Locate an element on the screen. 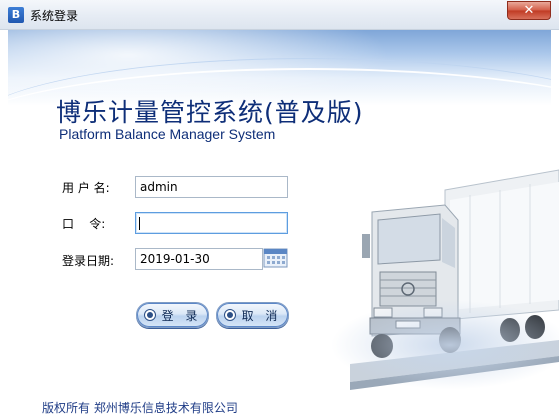 Image resolution: width=559 pixels, height=414 pixels. copyright-footer: 版权所有 郑州博乐信息技术有限公司 is located at coordinates (140, 407).